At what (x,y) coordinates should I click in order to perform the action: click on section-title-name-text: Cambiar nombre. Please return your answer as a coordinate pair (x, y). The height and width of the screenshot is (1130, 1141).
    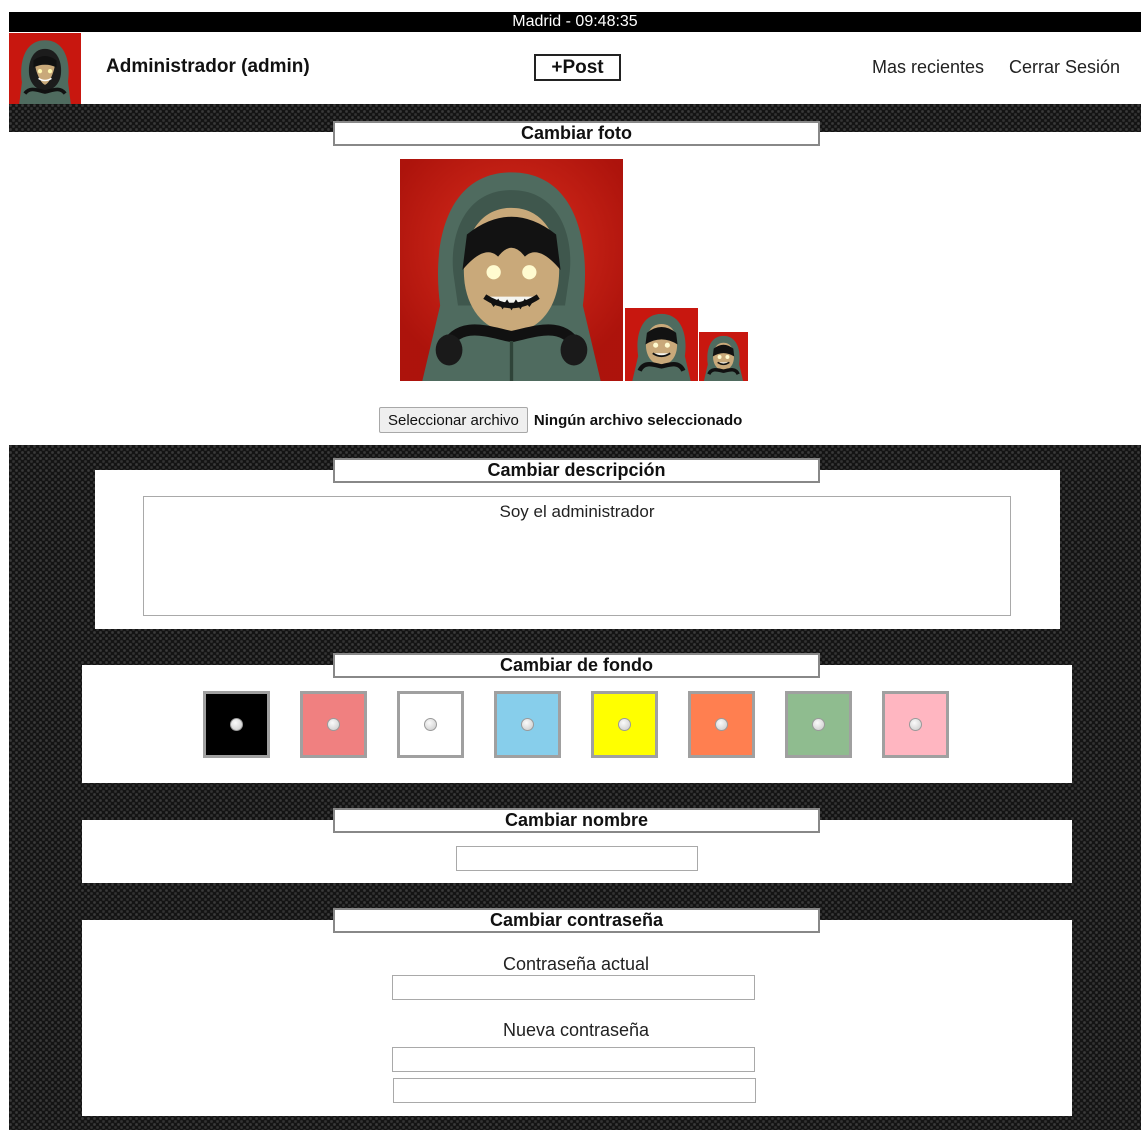
    Looking at the image, I should click on (576, 820).